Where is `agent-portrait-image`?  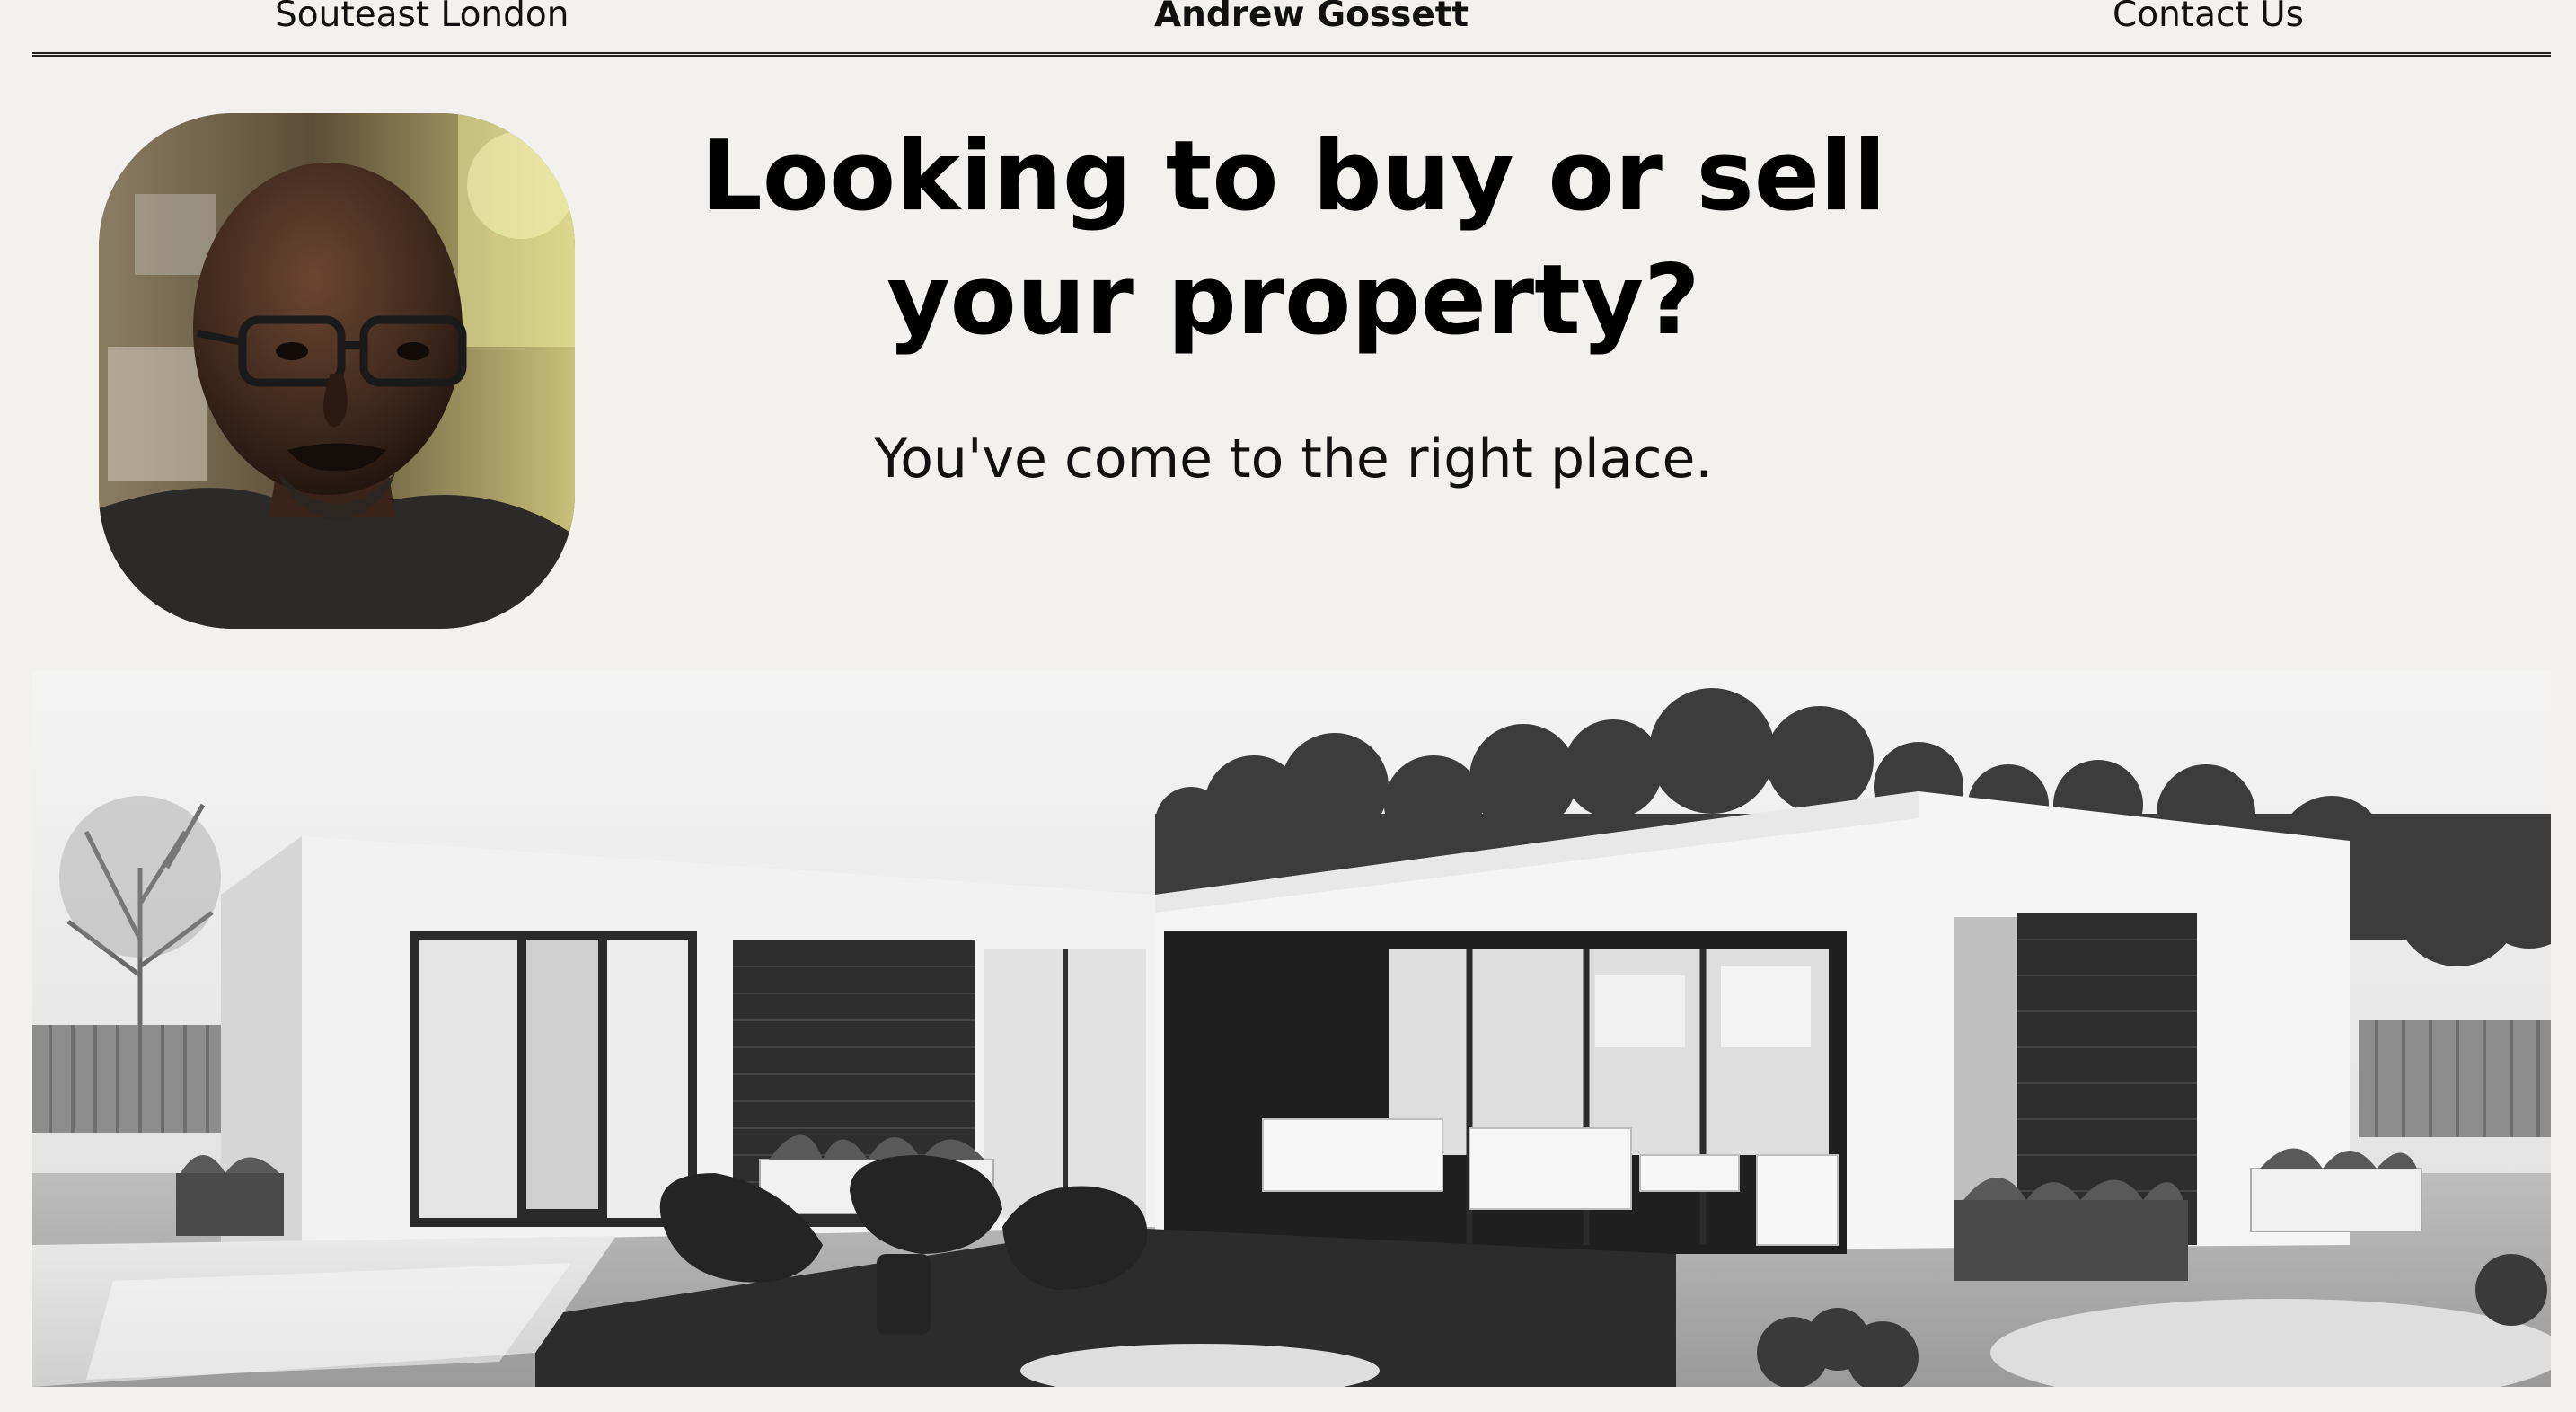
agent-portrait-image is located at coordinates (337, 371).